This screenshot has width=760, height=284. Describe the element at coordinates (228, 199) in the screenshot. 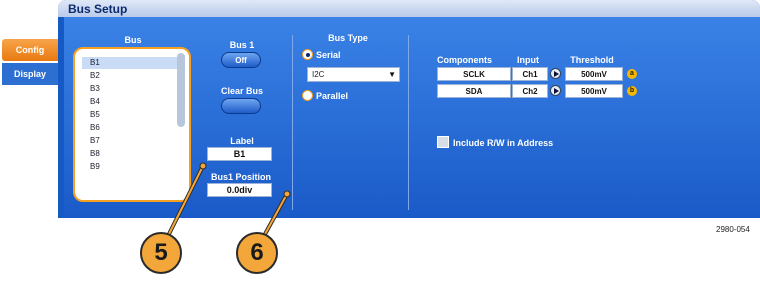

I see `callout-leaders` at that location.